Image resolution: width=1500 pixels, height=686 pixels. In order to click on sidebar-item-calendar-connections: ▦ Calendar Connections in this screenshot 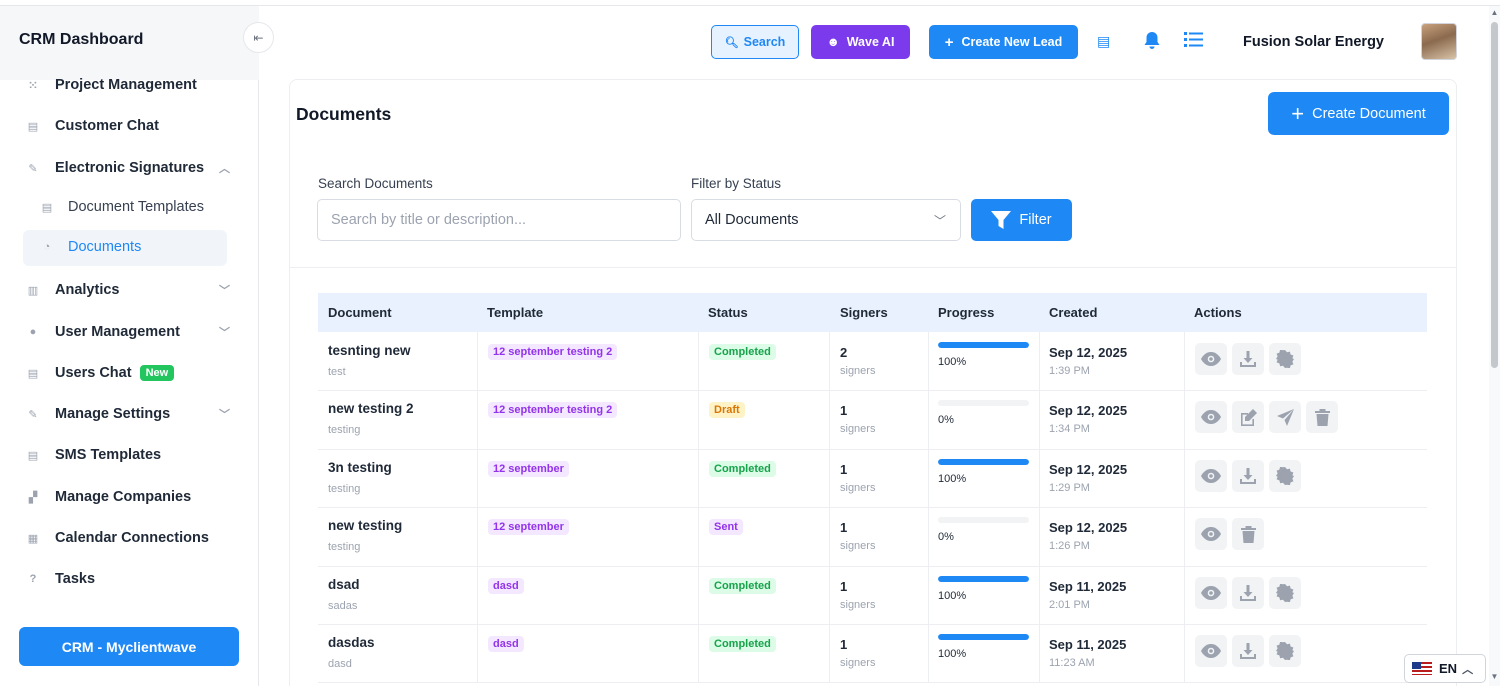, I will do `click(130, 538)`.